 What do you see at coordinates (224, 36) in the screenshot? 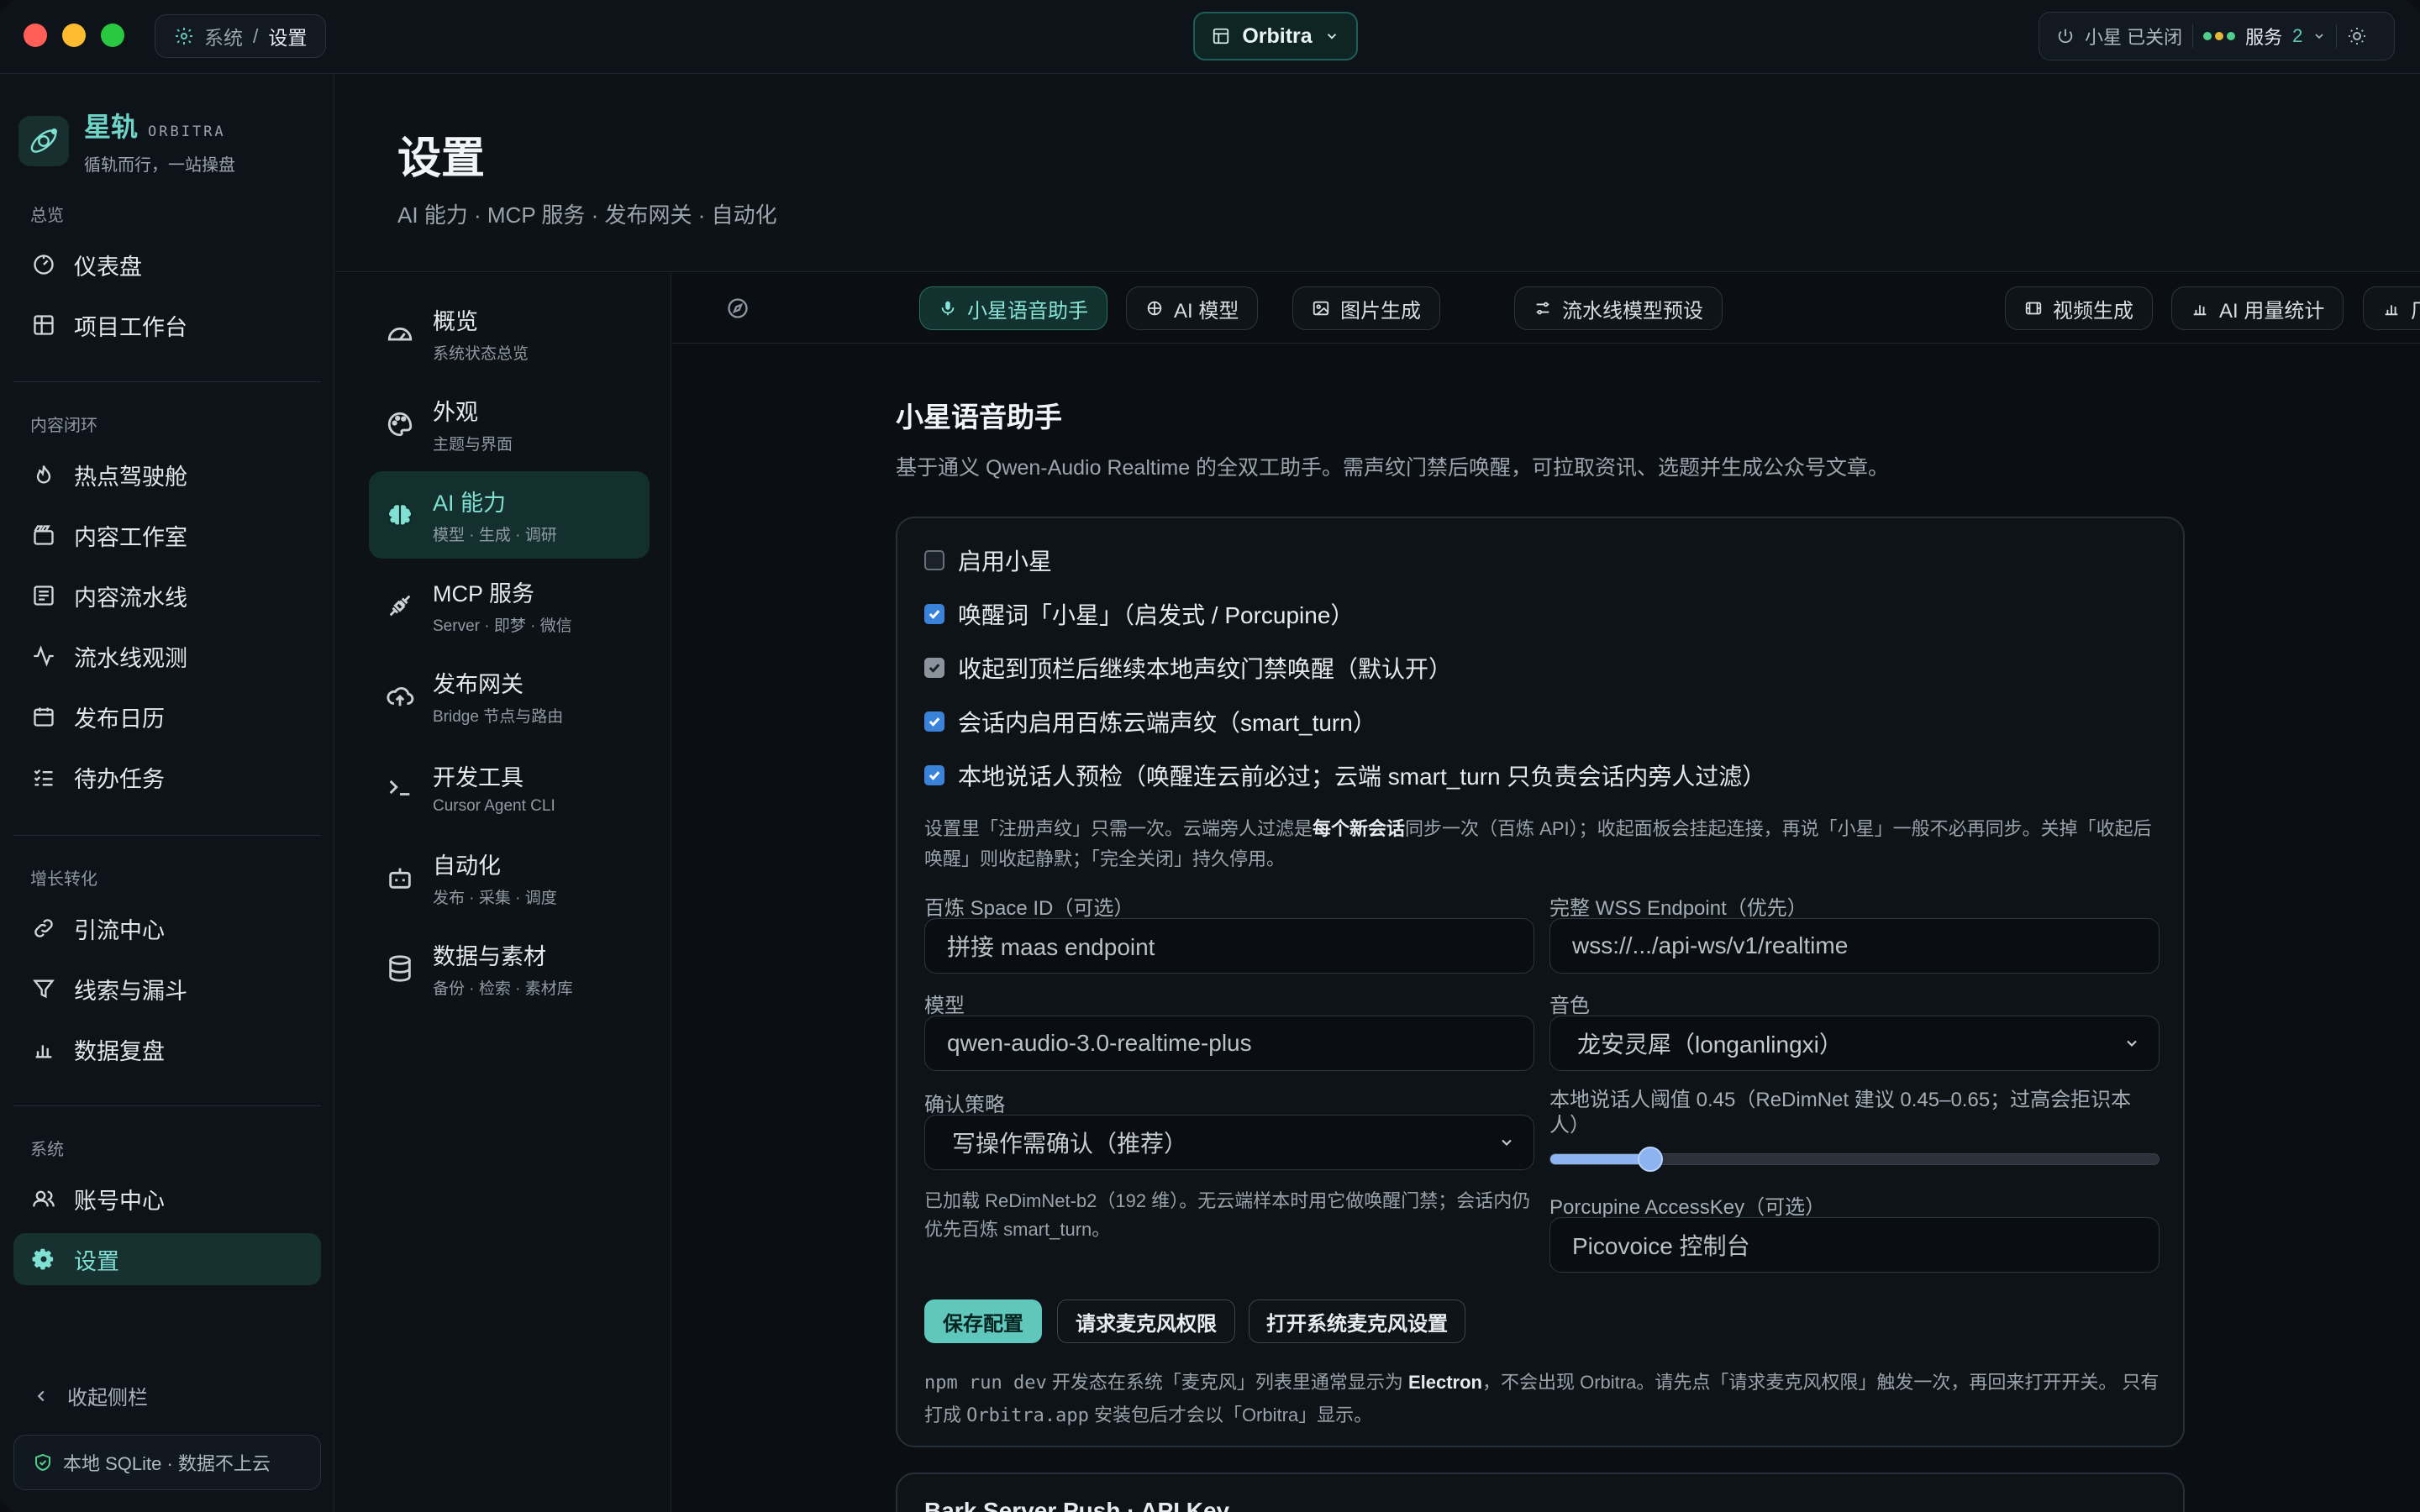
I see `breadcrumb-root: 系统` at bounding box center [224, 36].